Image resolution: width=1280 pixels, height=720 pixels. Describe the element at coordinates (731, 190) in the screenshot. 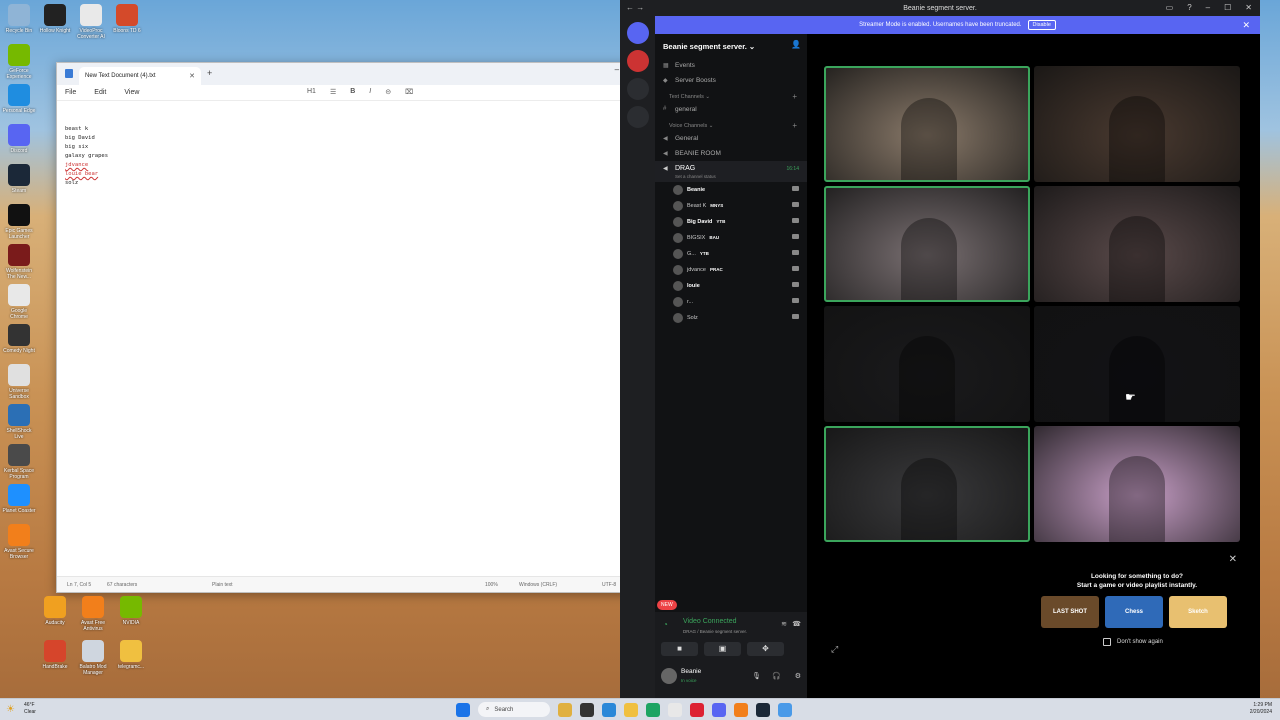

I see `voice-member: Beanie` at that location.